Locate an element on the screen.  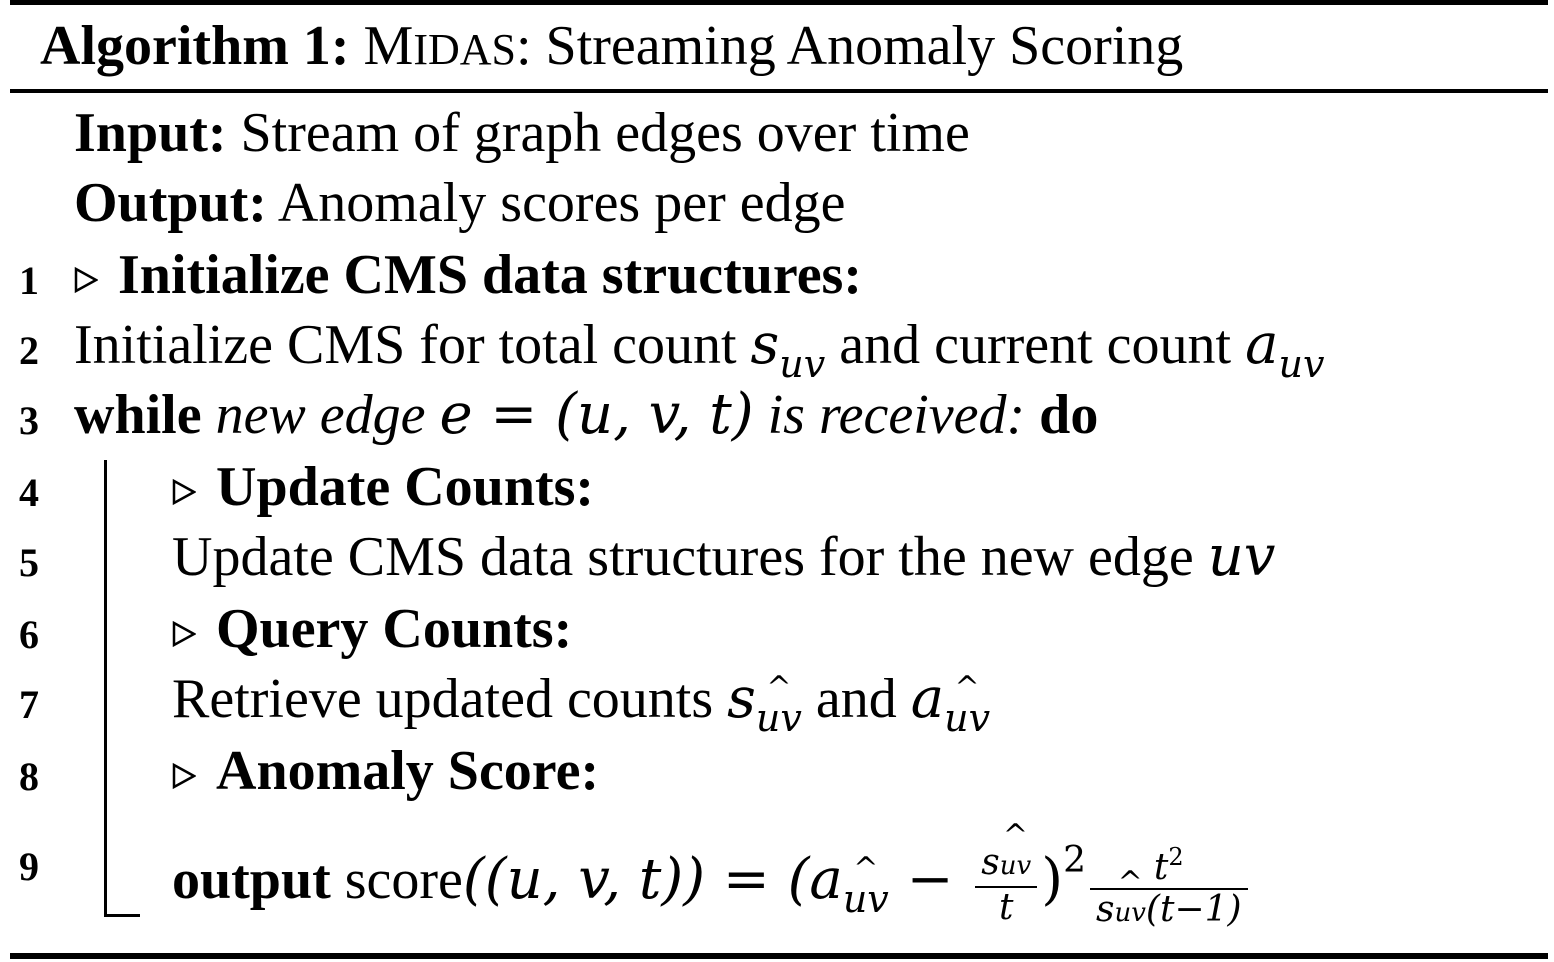
comment-text: Query Counts: is located at coordinates (394, 629).